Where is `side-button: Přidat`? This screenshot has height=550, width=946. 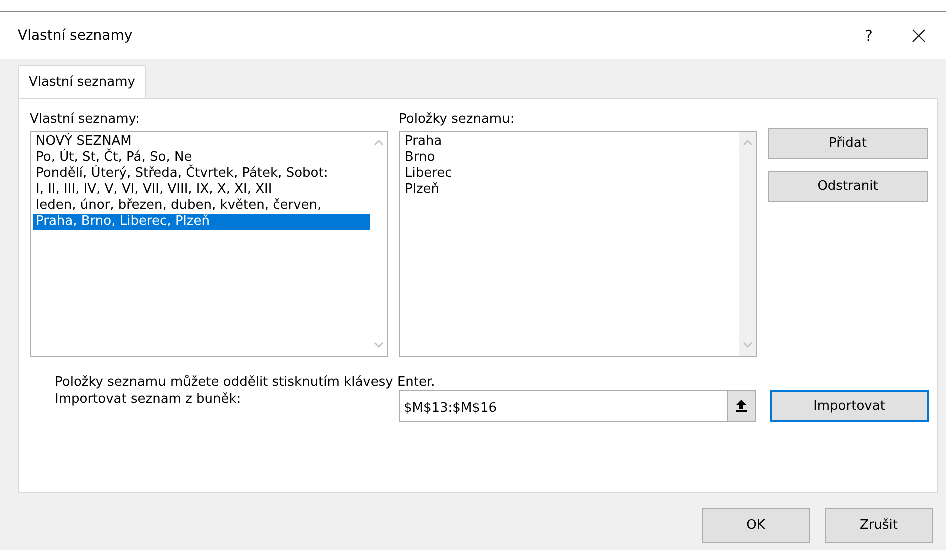
side-button: Přidat is located at coordinates (848, 143).